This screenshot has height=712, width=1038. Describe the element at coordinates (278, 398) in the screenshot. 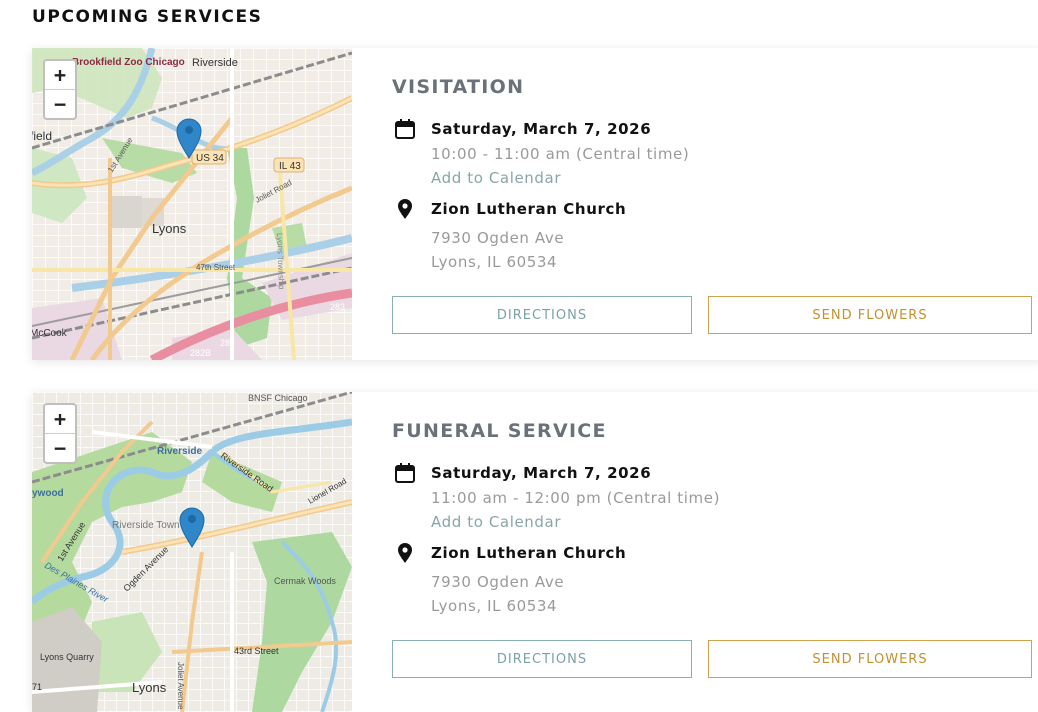

I see `map-label: BNSF Chicago` at that location.